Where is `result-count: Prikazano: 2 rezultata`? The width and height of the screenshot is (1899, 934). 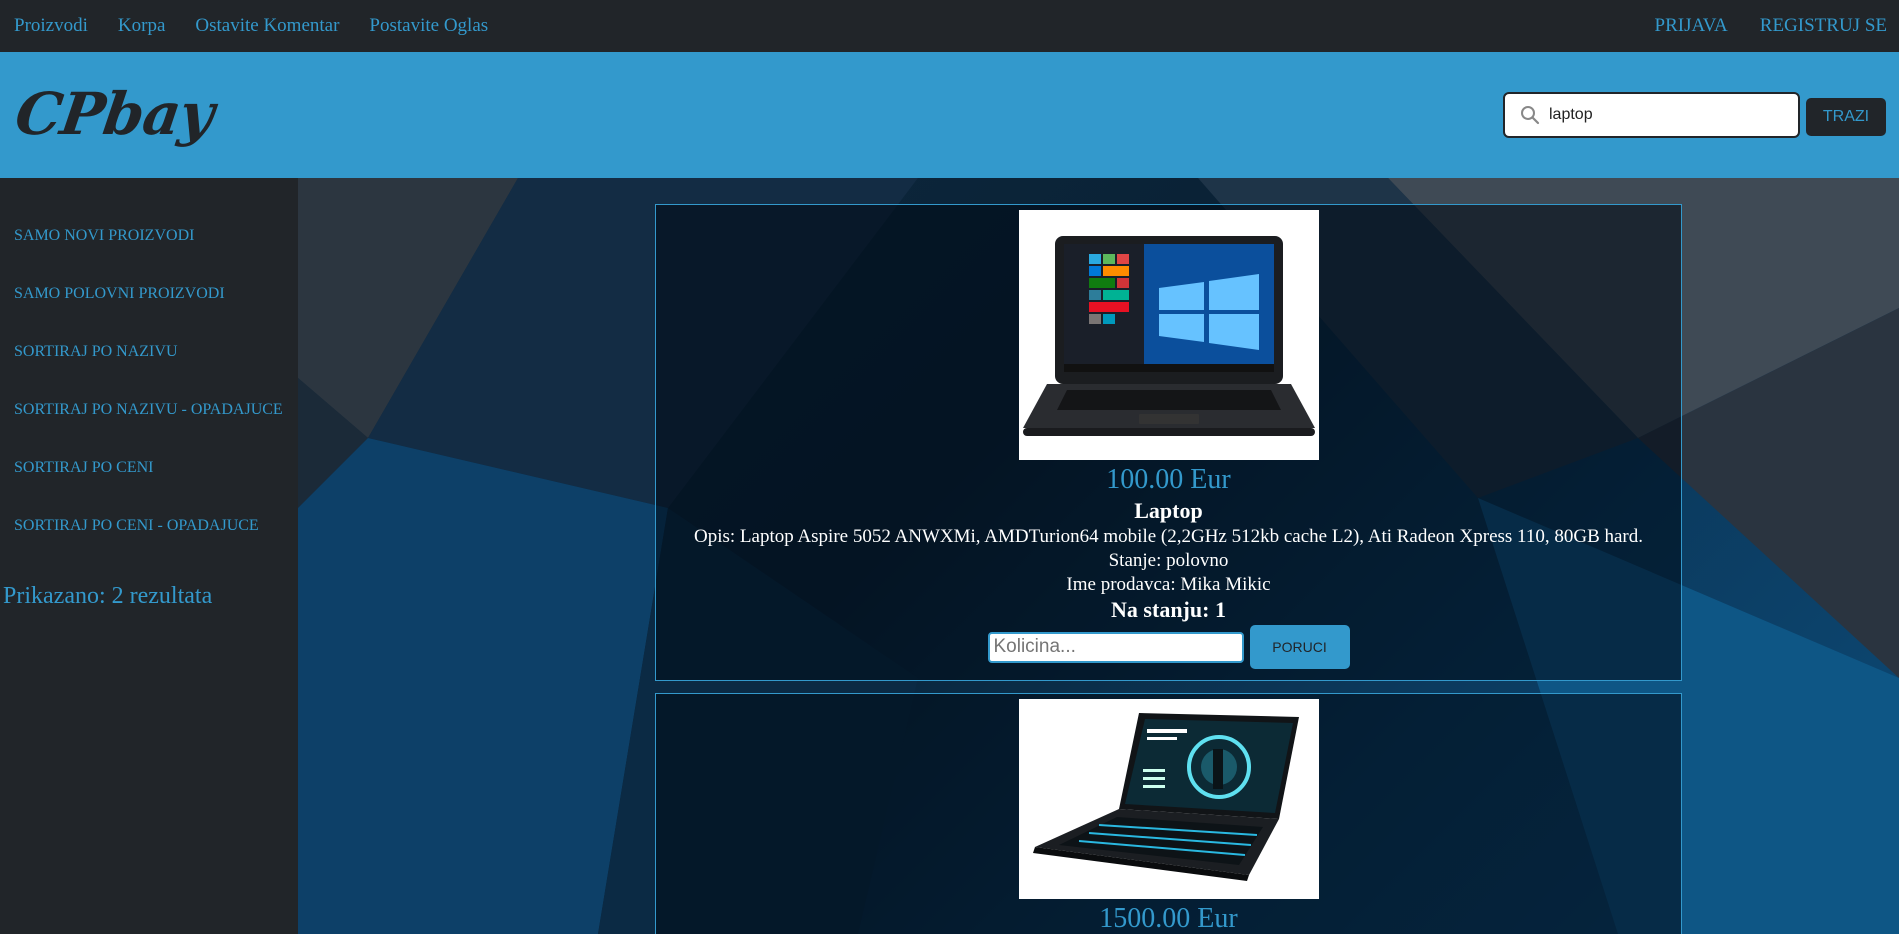 result-count: Prikazano: 2 rezultata is located at coordinates (108, 596).